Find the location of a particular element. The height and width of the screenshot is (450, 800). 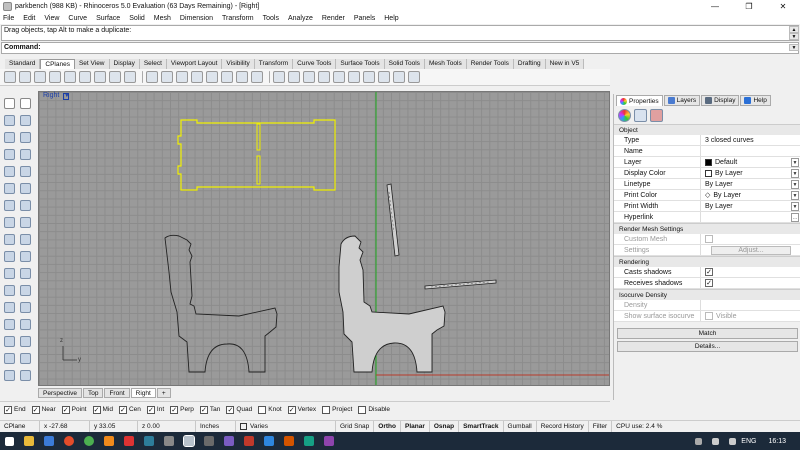

tab-properties: Properties is located at coordinates (639, 100).